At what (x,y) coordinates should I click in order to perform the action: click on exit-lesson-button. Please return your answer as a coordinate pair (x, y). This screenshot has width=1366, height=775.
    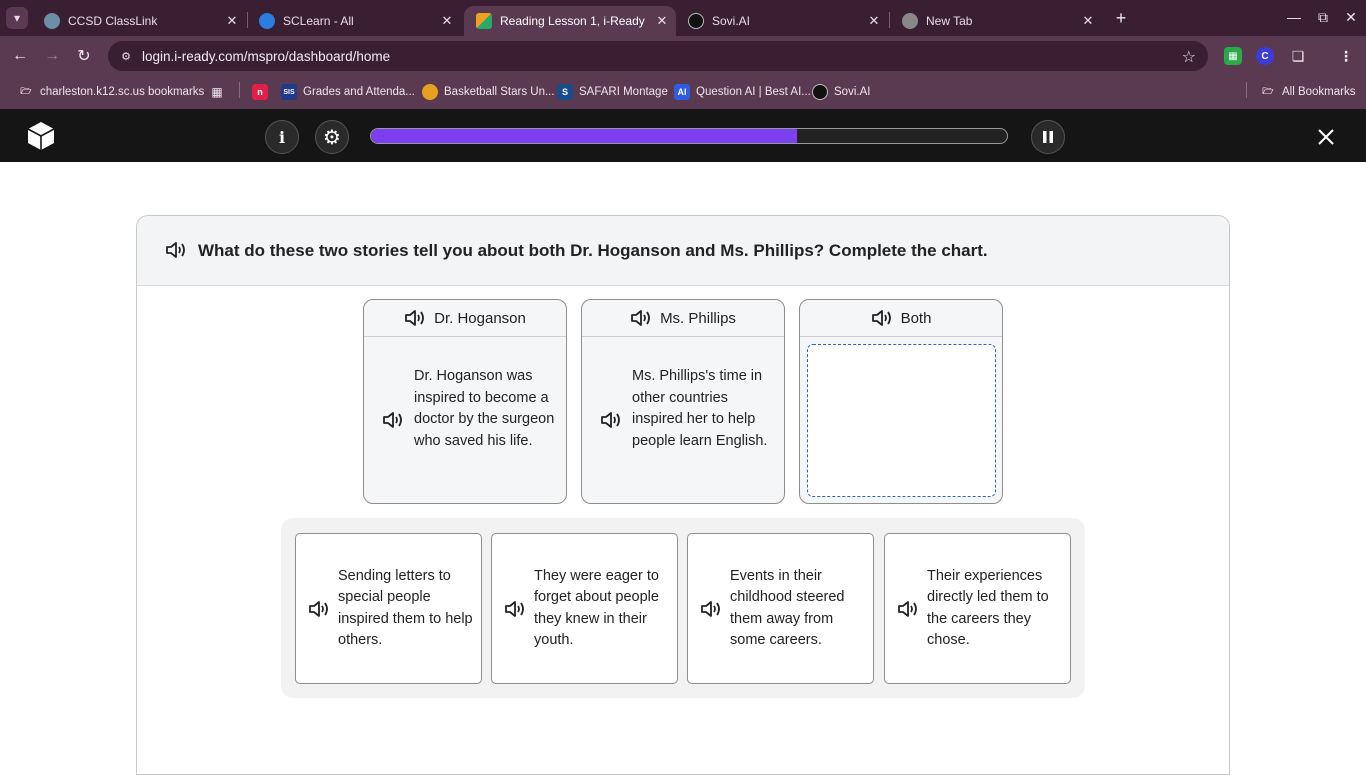
    Looking at the image, I should click on (1326, 137).